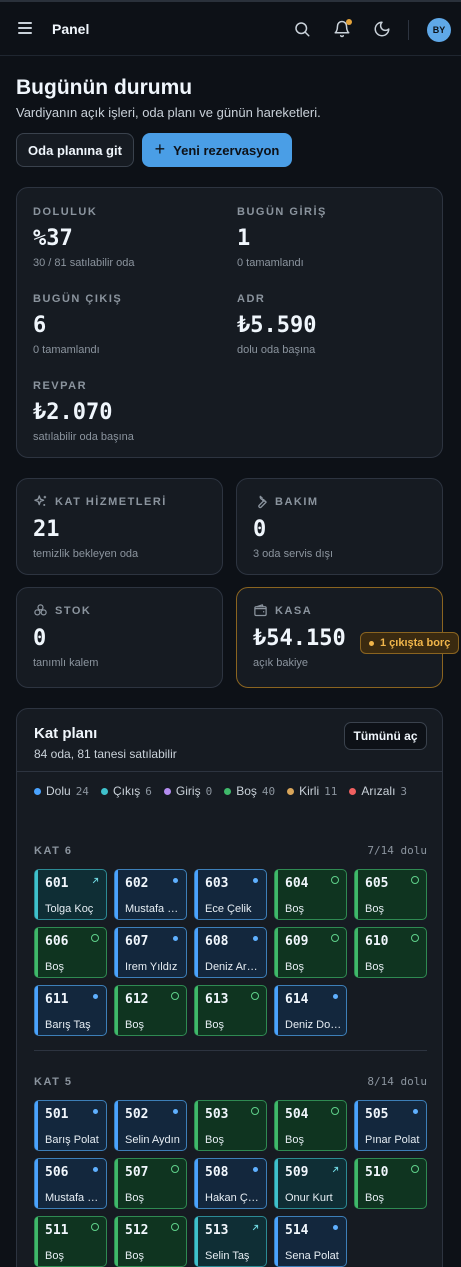 This screenshot has width=461, height=1267. I want to click on floor-name: KAT 5, so click(53, 1081).